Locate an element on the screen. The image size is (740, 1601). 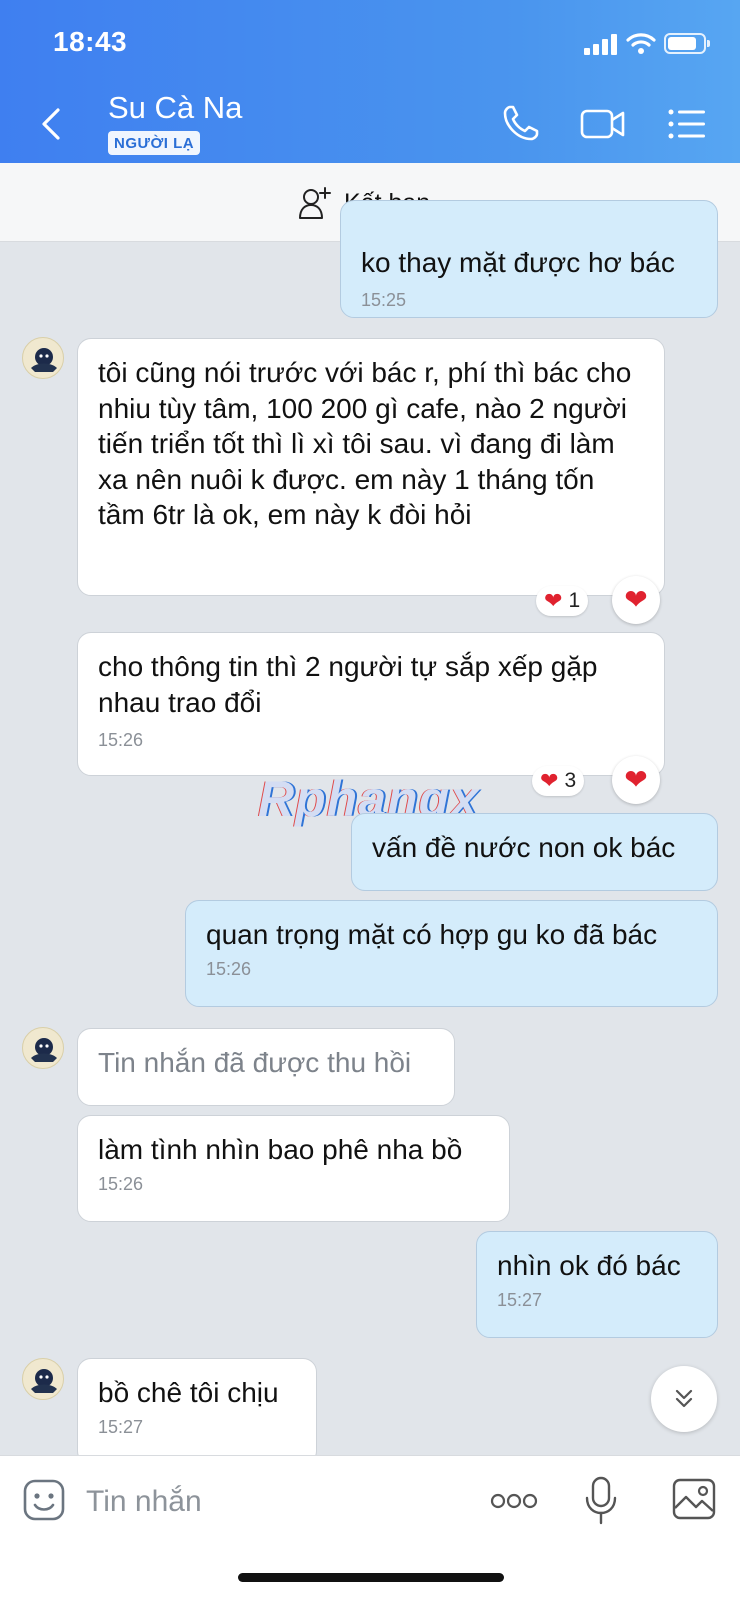
message-bubble-outgoing: quan trọng mặt có hợp gu ko đã bác 15:26 is located at coordinates (451, 953).